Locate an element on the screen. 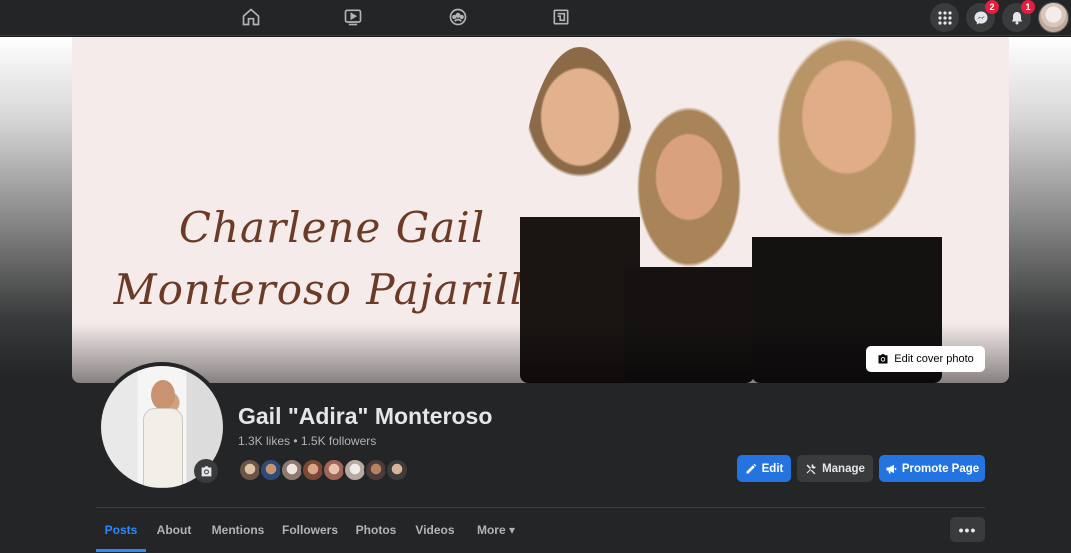 The width and height of the screenshot is (1071, 553). tab-about: About is located at coordinates (174, 530).